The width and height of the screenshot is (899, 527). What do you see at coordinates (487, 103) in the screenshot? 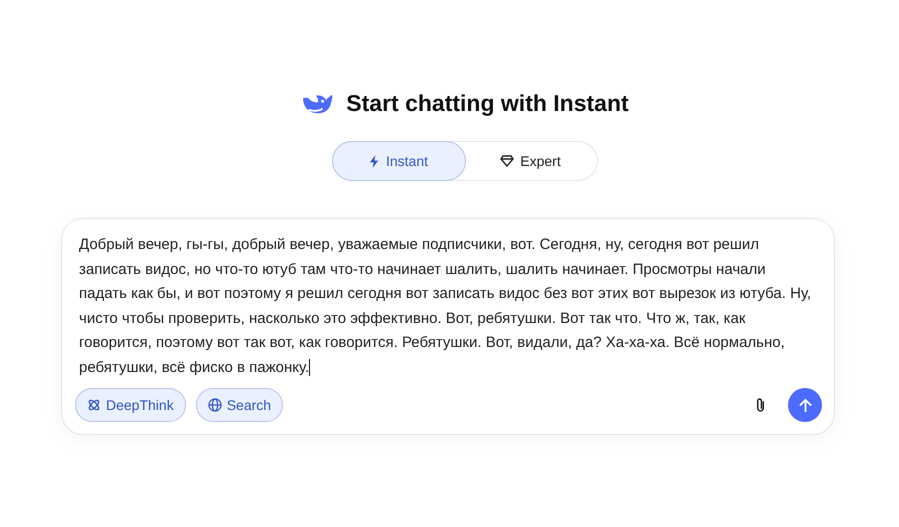
I see `page-title: Start chatting with Instant` at bounding box center [487, 103].